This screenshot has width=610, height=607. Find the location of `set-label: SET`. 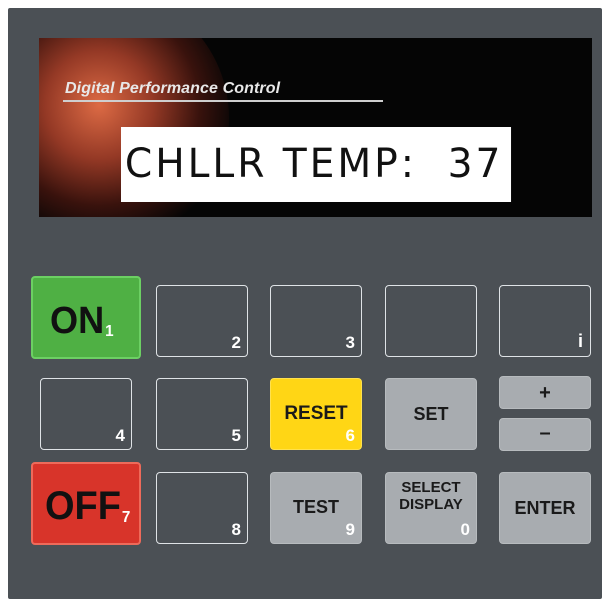

set-label: SET is located at coordinates (431, 414).